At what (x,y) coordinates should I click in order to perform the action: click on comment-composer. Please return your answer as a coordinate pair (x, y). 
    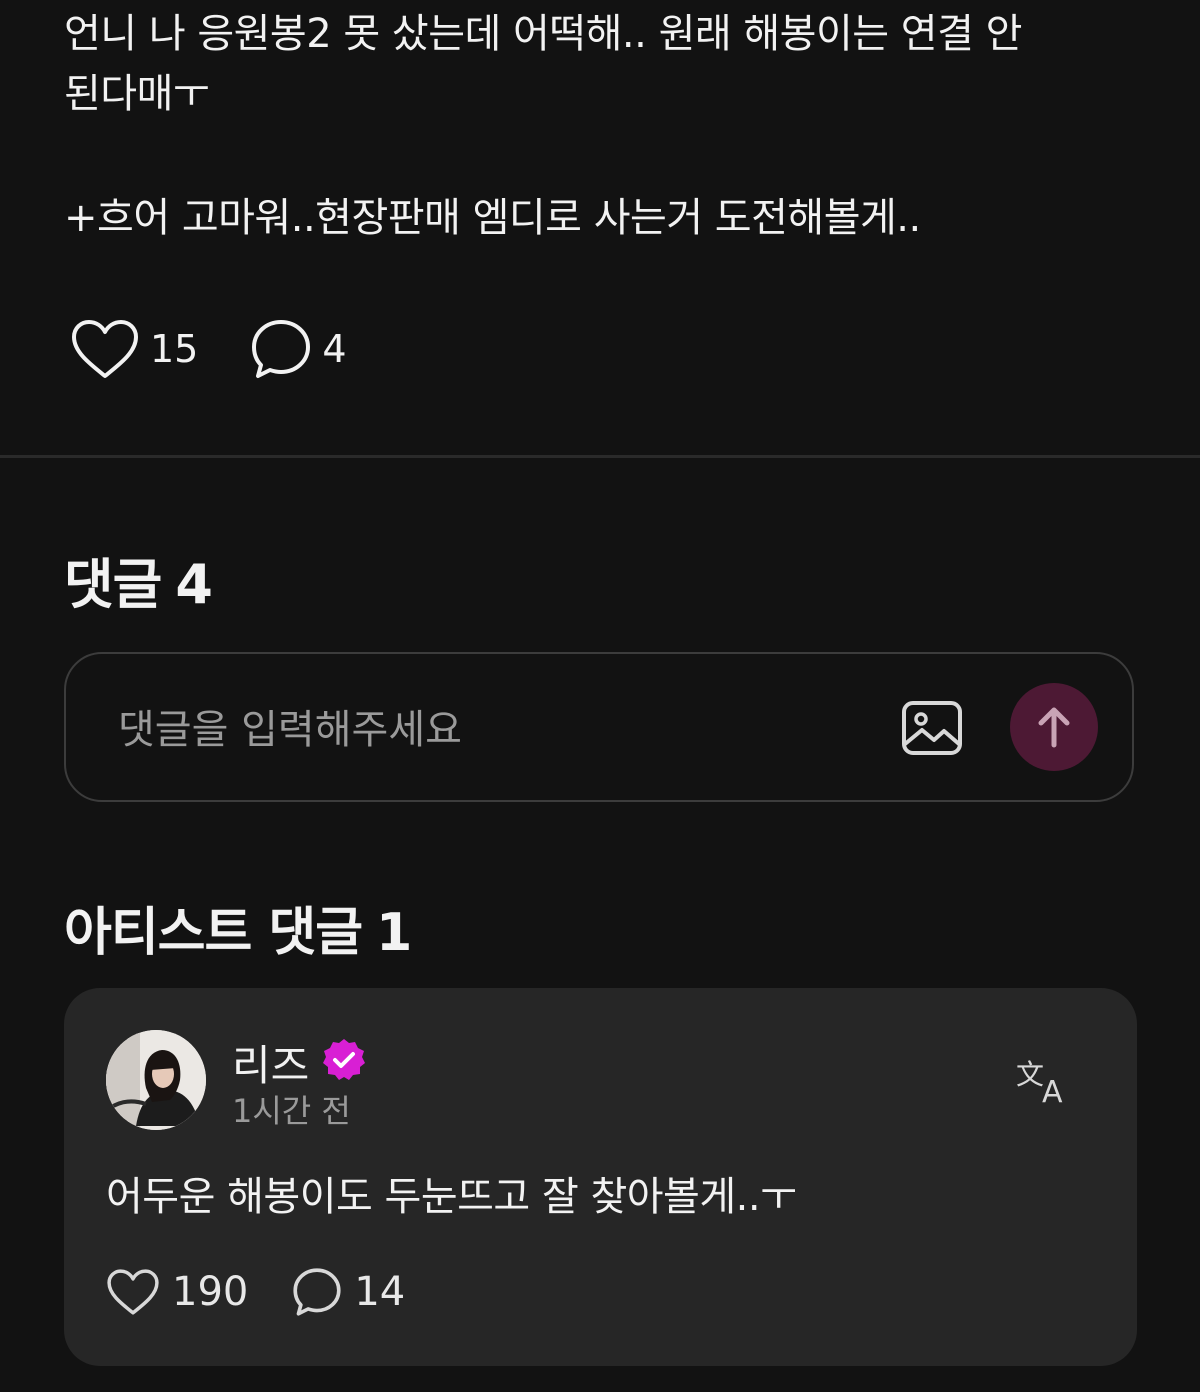
    Looking at the image, I should click on (599, 727).